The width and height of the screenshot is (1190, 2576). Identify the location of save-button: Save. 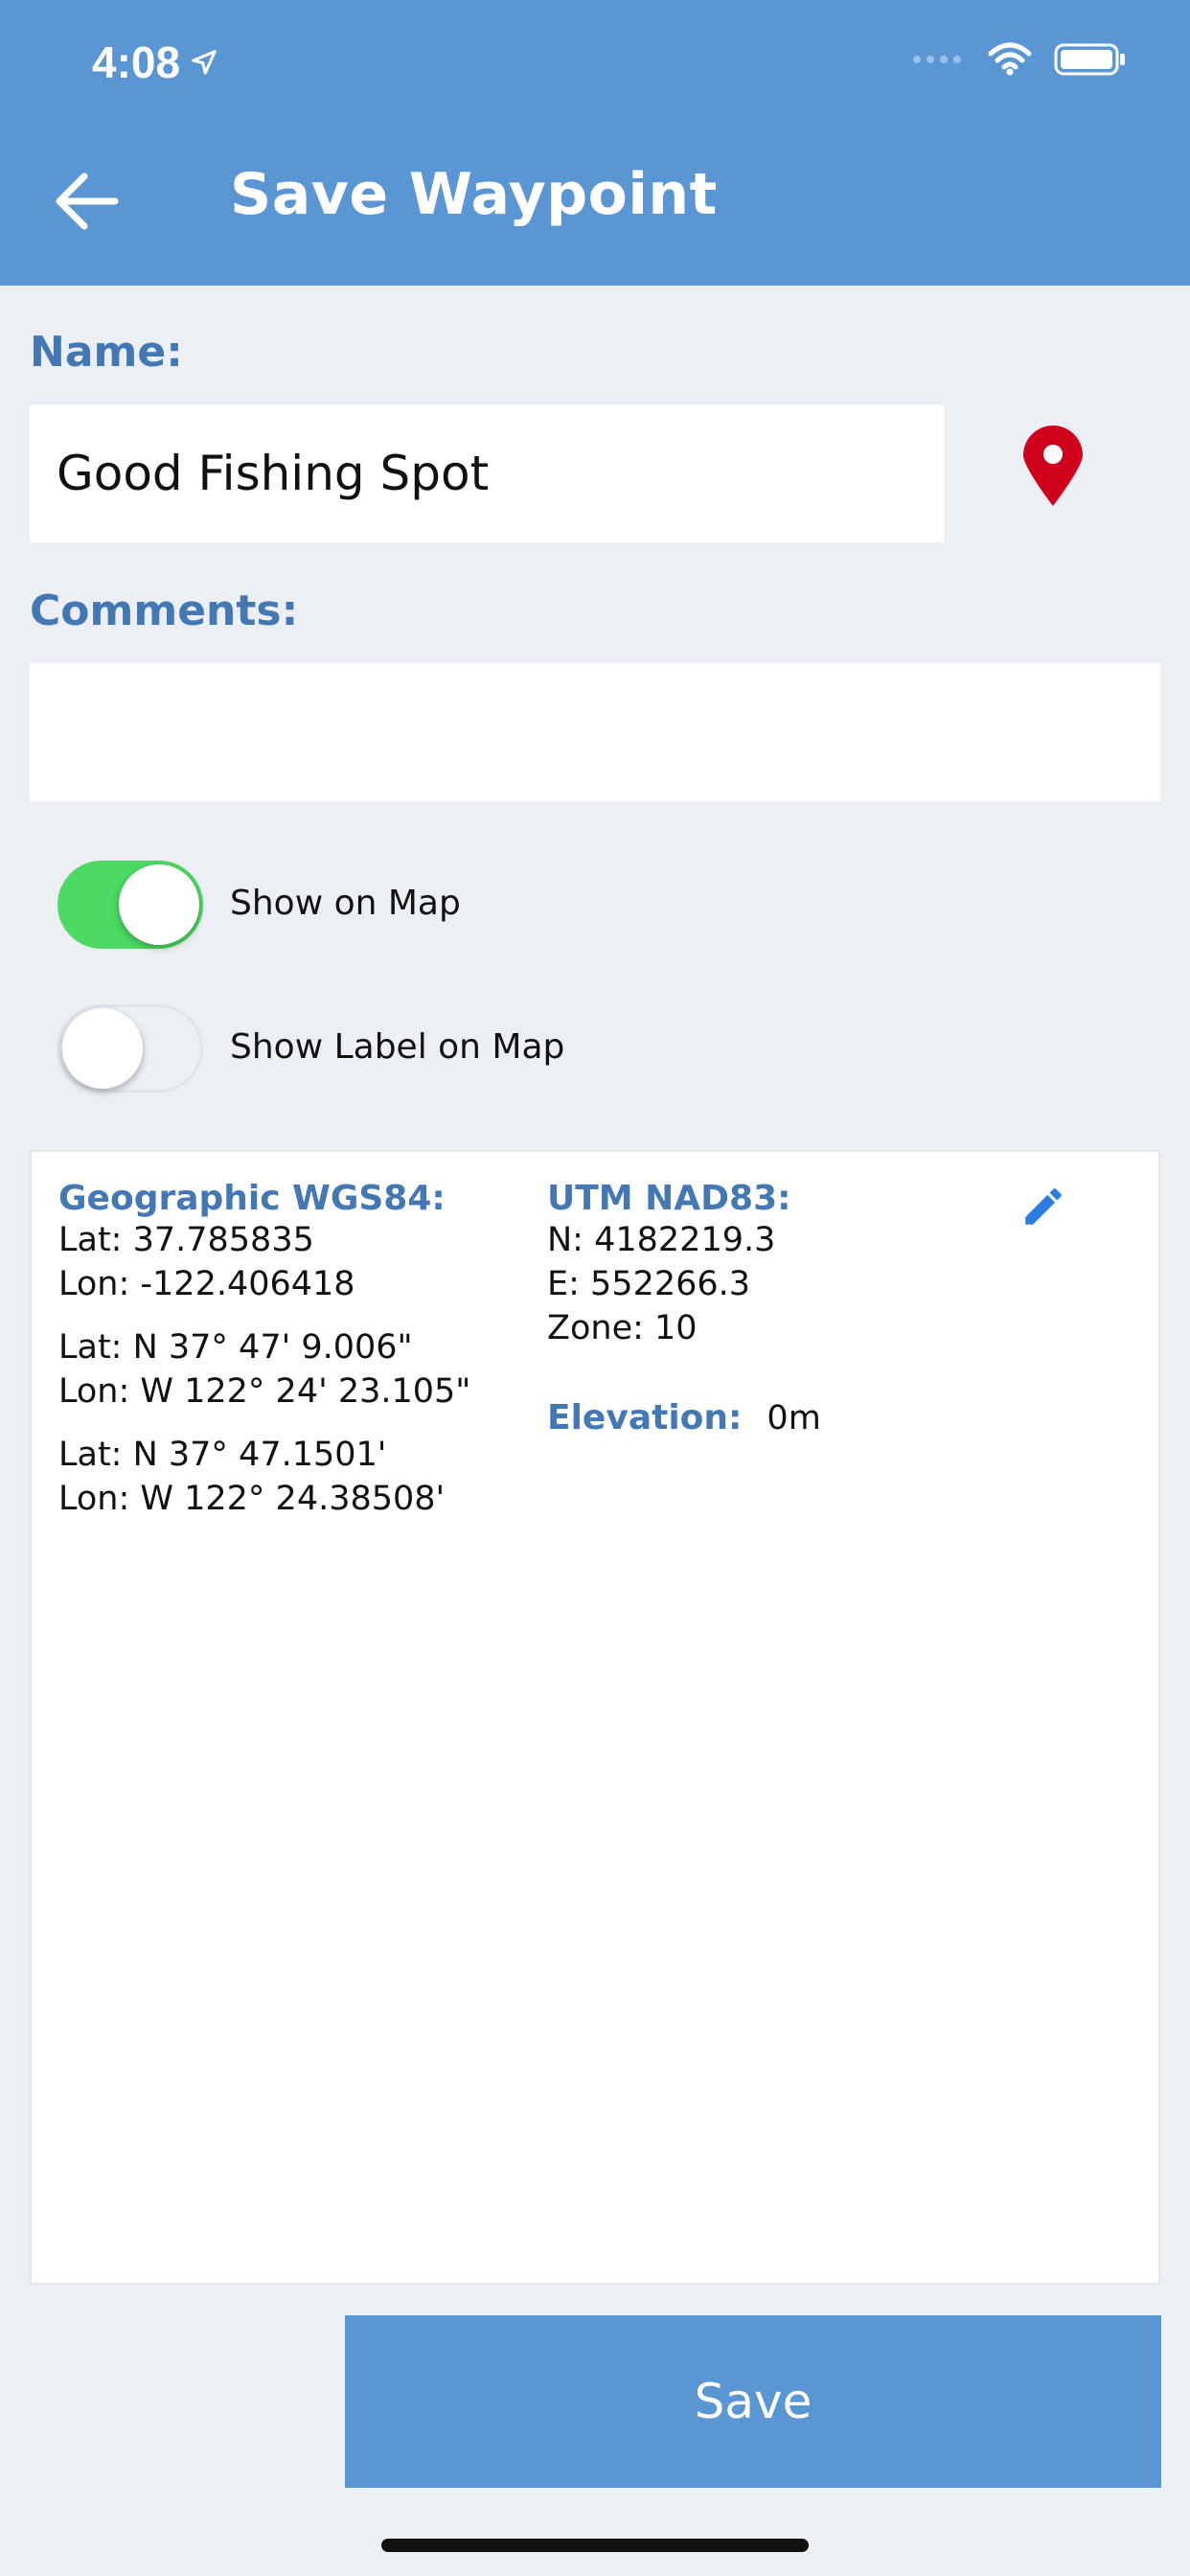
(753, 2401).